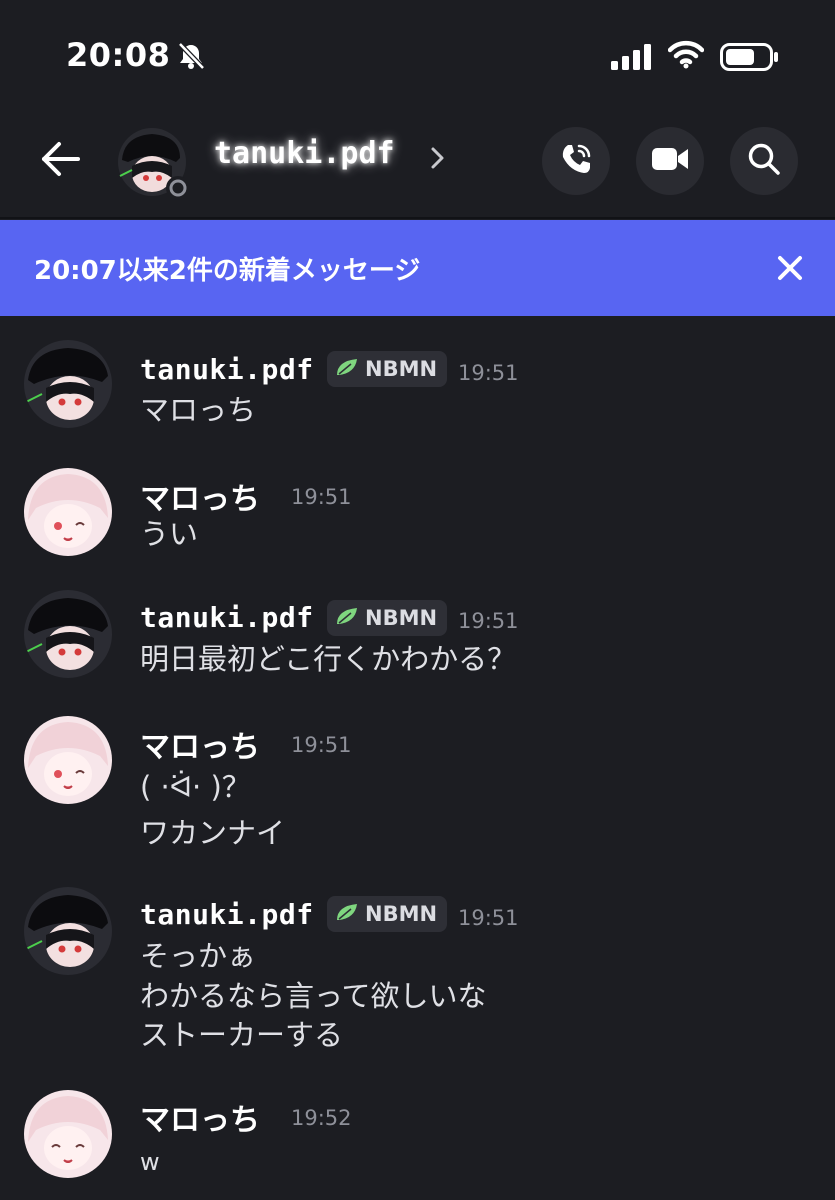 The height and width of the screenshot is (1200, 835). What do you see at coordinates (153, 163) in the screenshot?
I see `header-avatar` at bounding box center [153, 163].